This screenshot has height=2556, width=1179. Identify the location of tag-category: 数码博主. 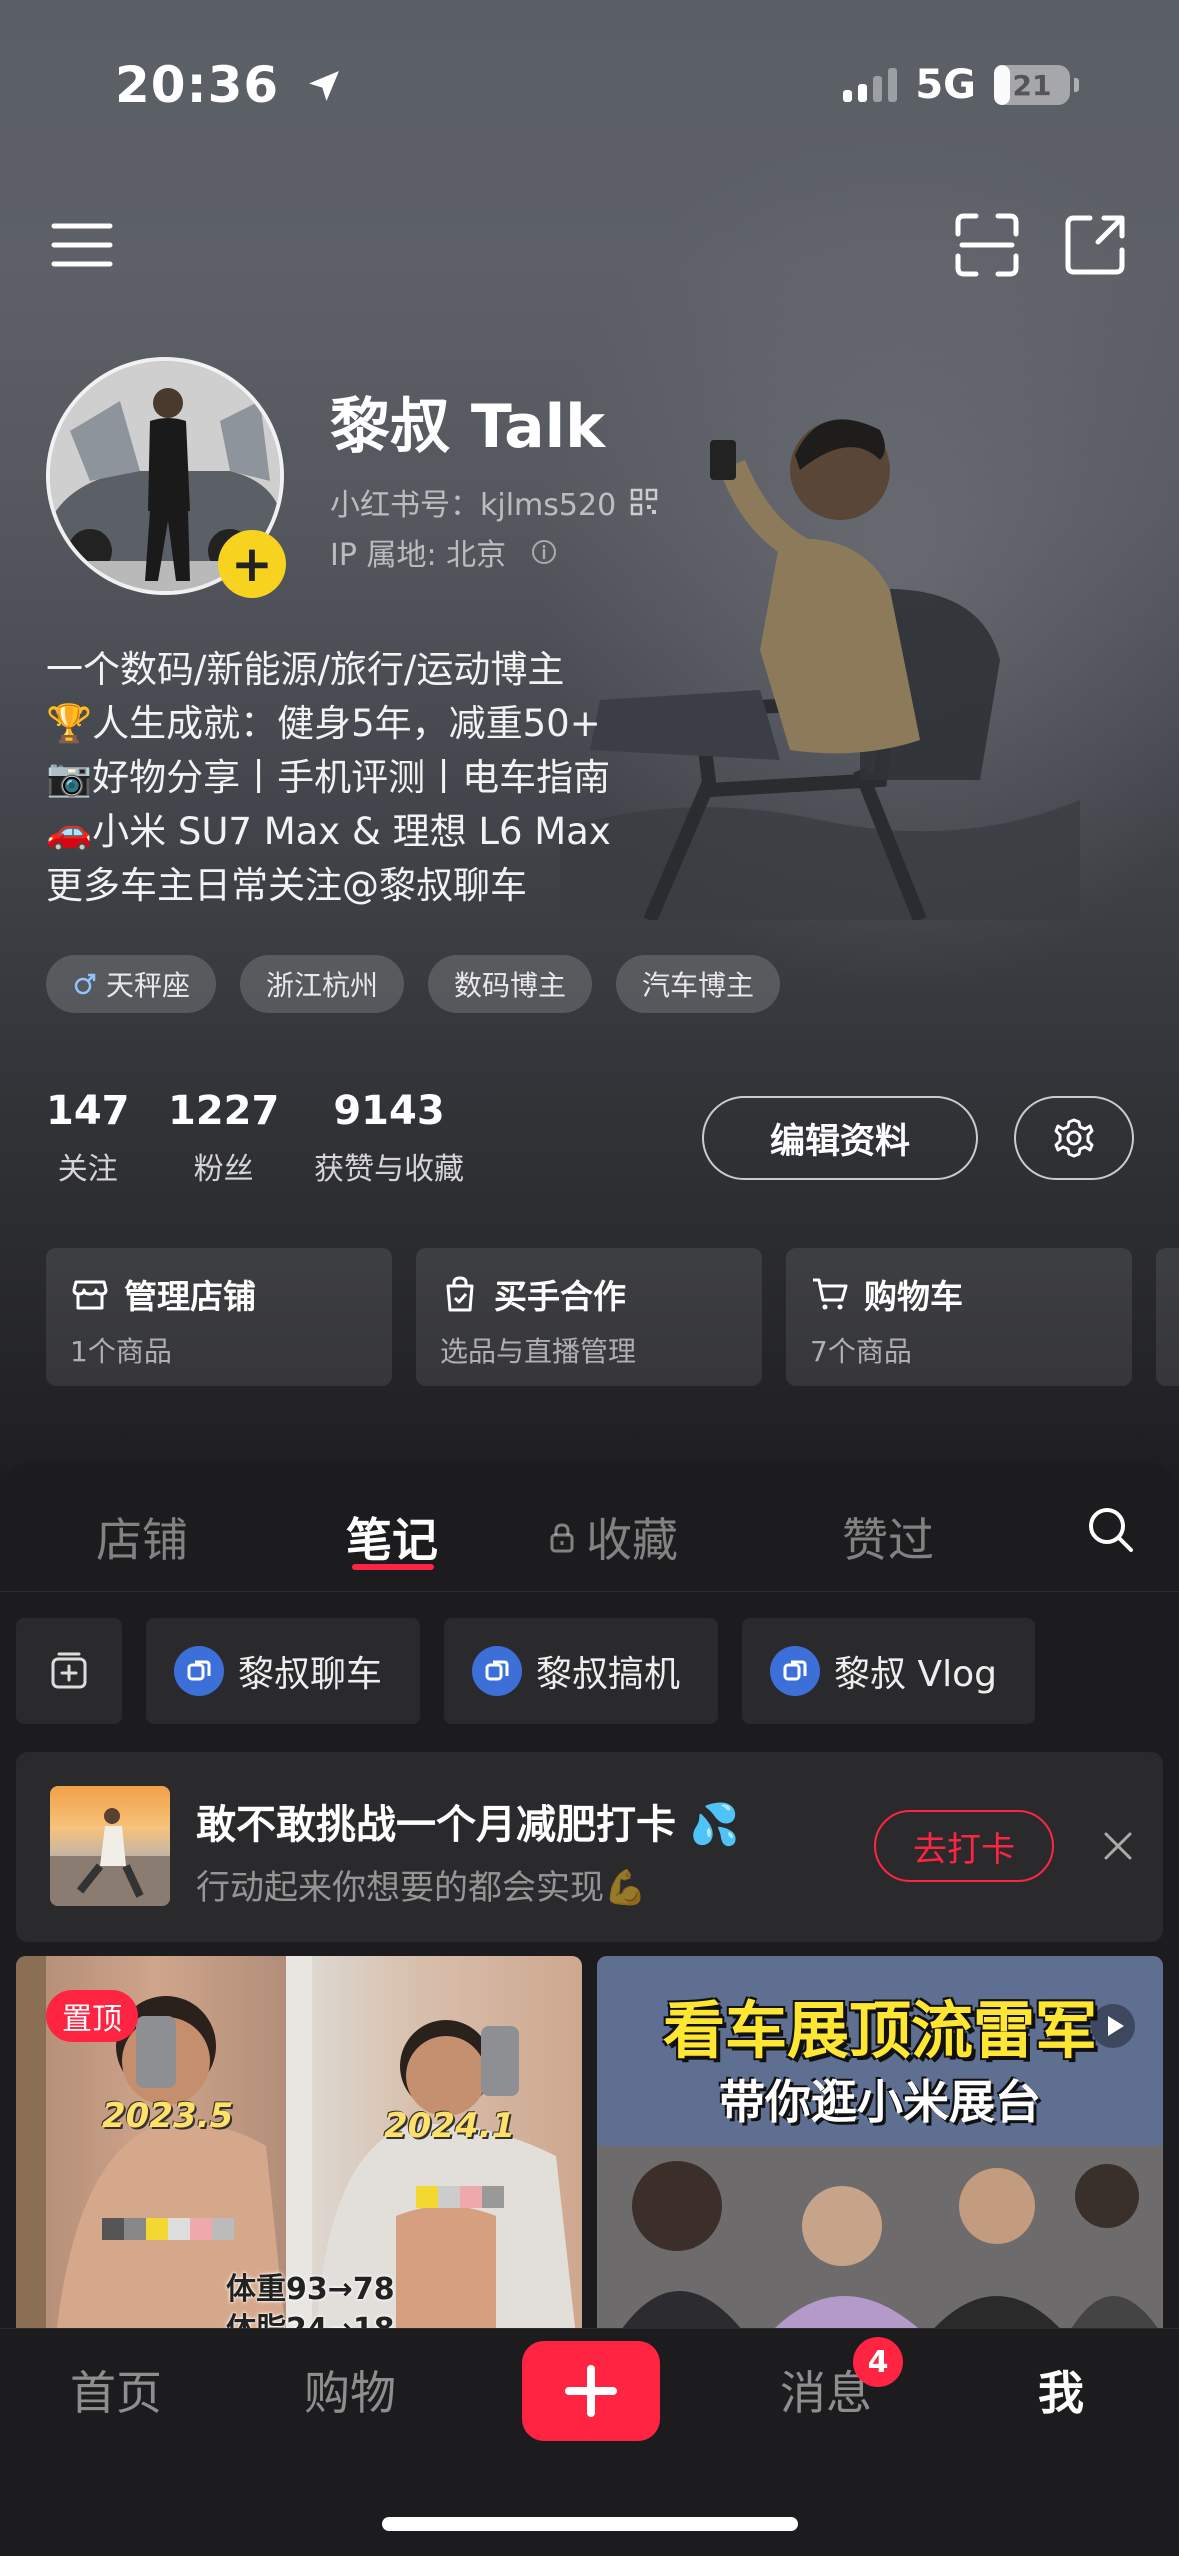
(510, 984).